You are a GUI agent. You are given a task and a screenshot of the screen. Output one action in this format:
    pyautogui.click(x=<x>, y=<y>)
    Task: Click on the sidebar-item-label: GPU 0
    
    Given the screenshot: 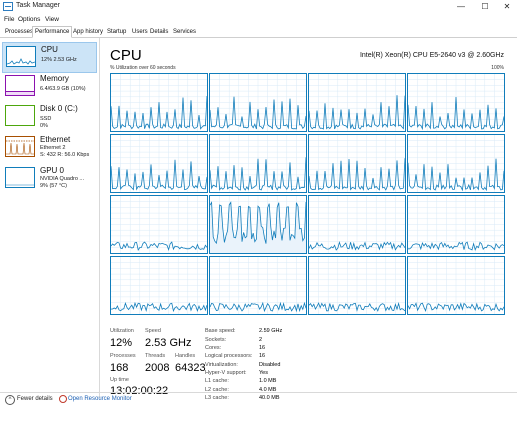 What is the action you would take?
    pyautogui.click(x=52, y=170)
    